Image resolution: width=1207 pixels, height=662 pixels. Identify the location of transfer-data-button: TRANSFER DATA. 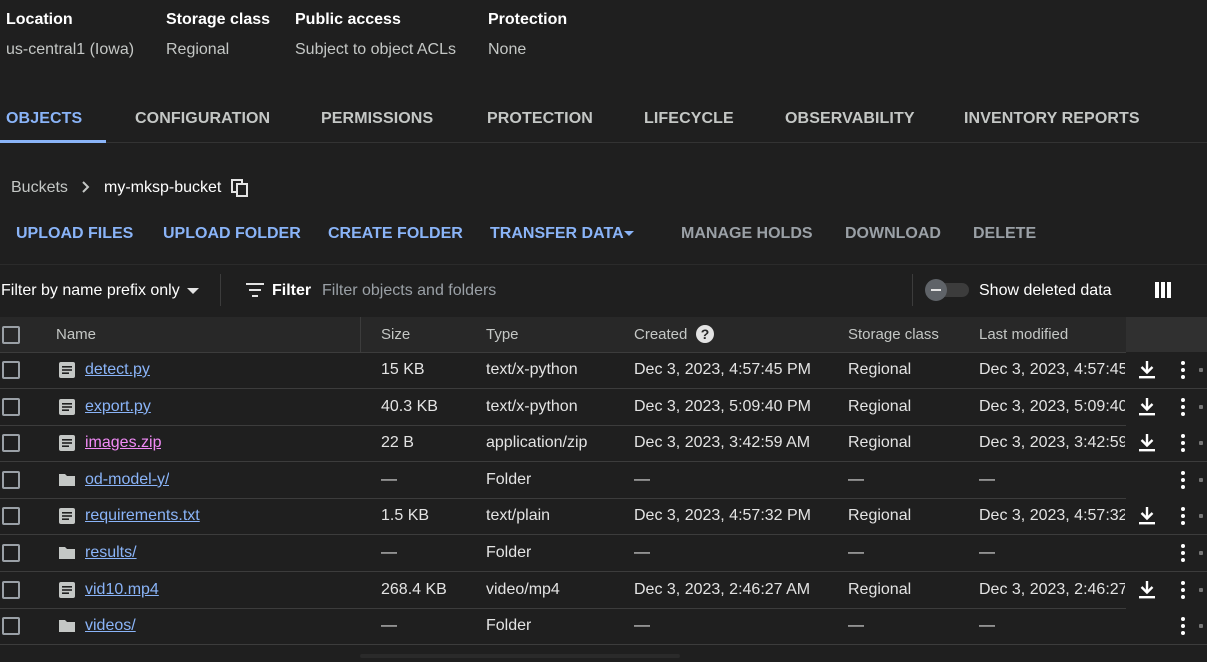
(557, 234).